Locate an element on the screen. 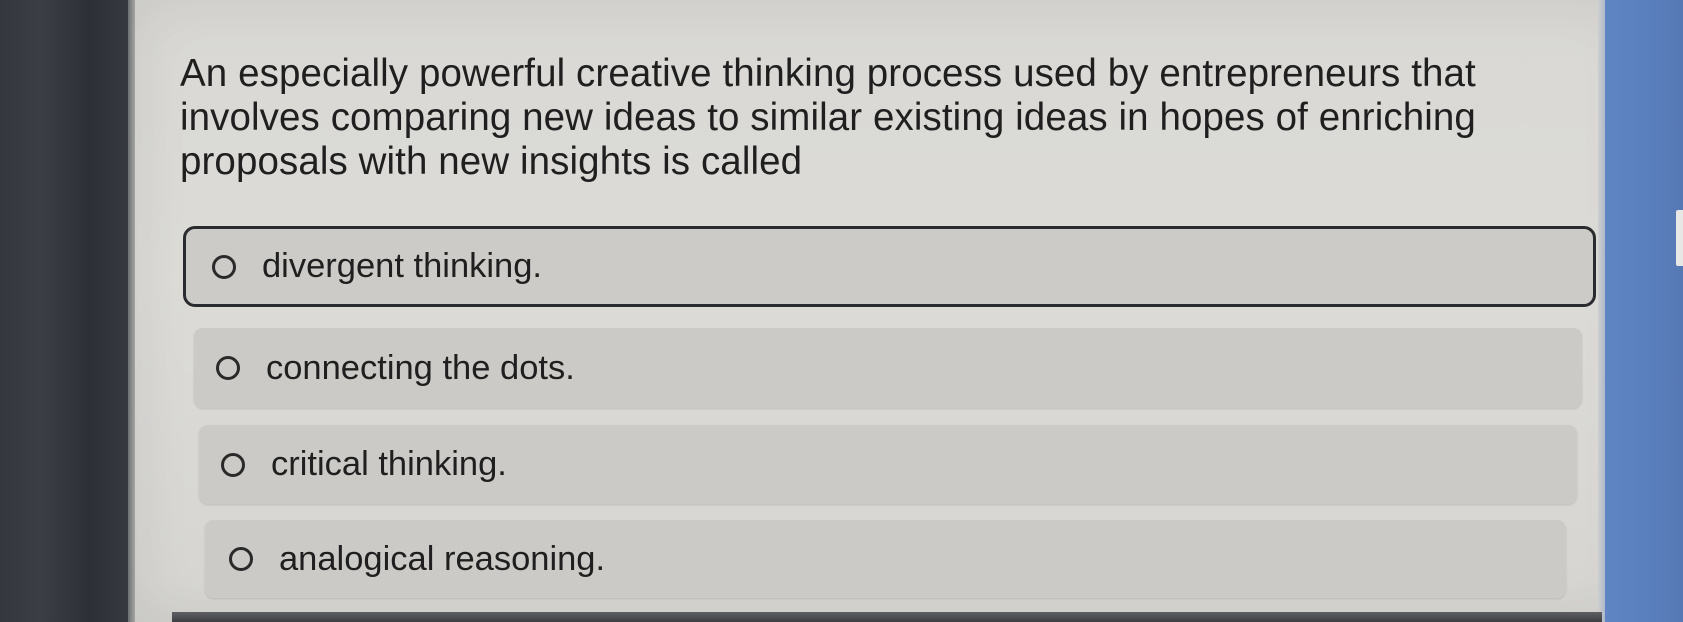  option-label: connecting the dots. is located at coordinates (420, 367).